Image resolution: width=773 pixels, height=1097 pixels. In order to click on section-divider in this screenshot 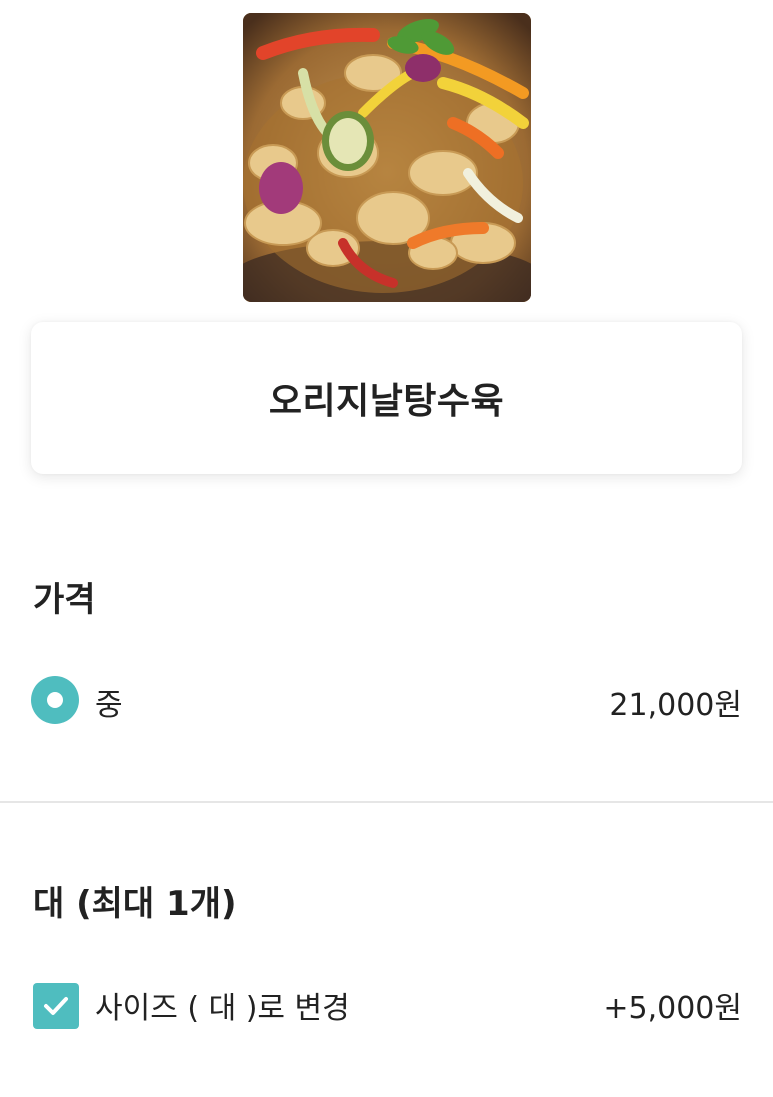, I will do `click(386, 802)`.